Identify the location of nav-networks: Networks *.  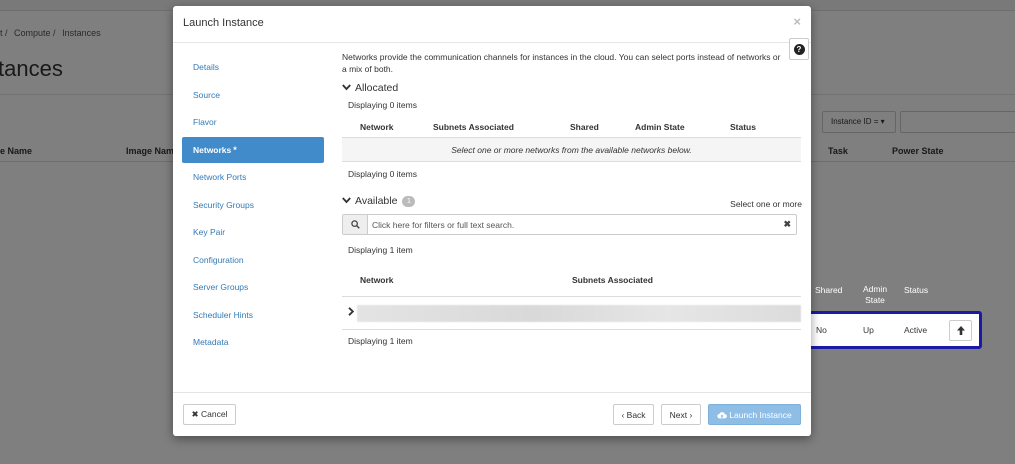
(253, 149).